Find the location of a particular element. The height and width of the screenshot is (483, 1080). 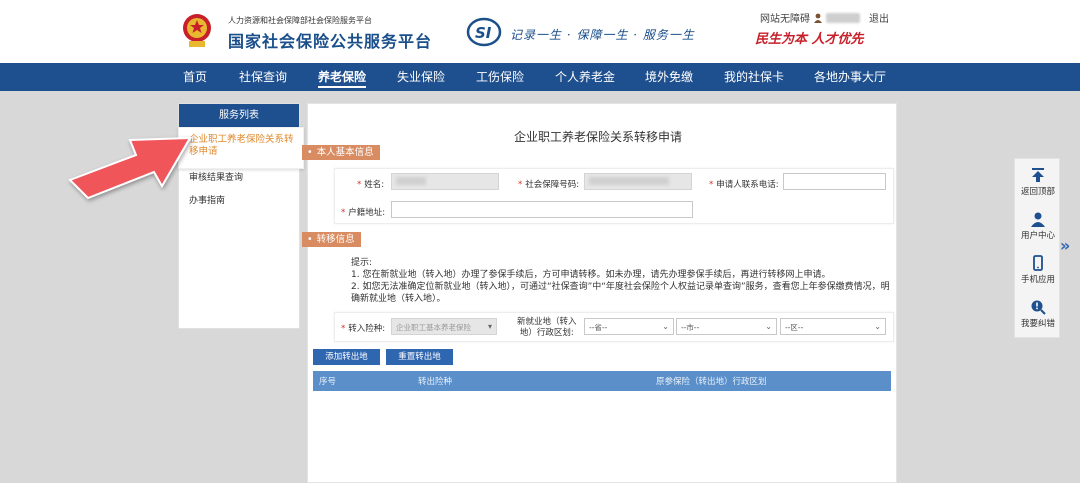

ssn-label: * 社会保障号码: is located at coordinates (549, 185).